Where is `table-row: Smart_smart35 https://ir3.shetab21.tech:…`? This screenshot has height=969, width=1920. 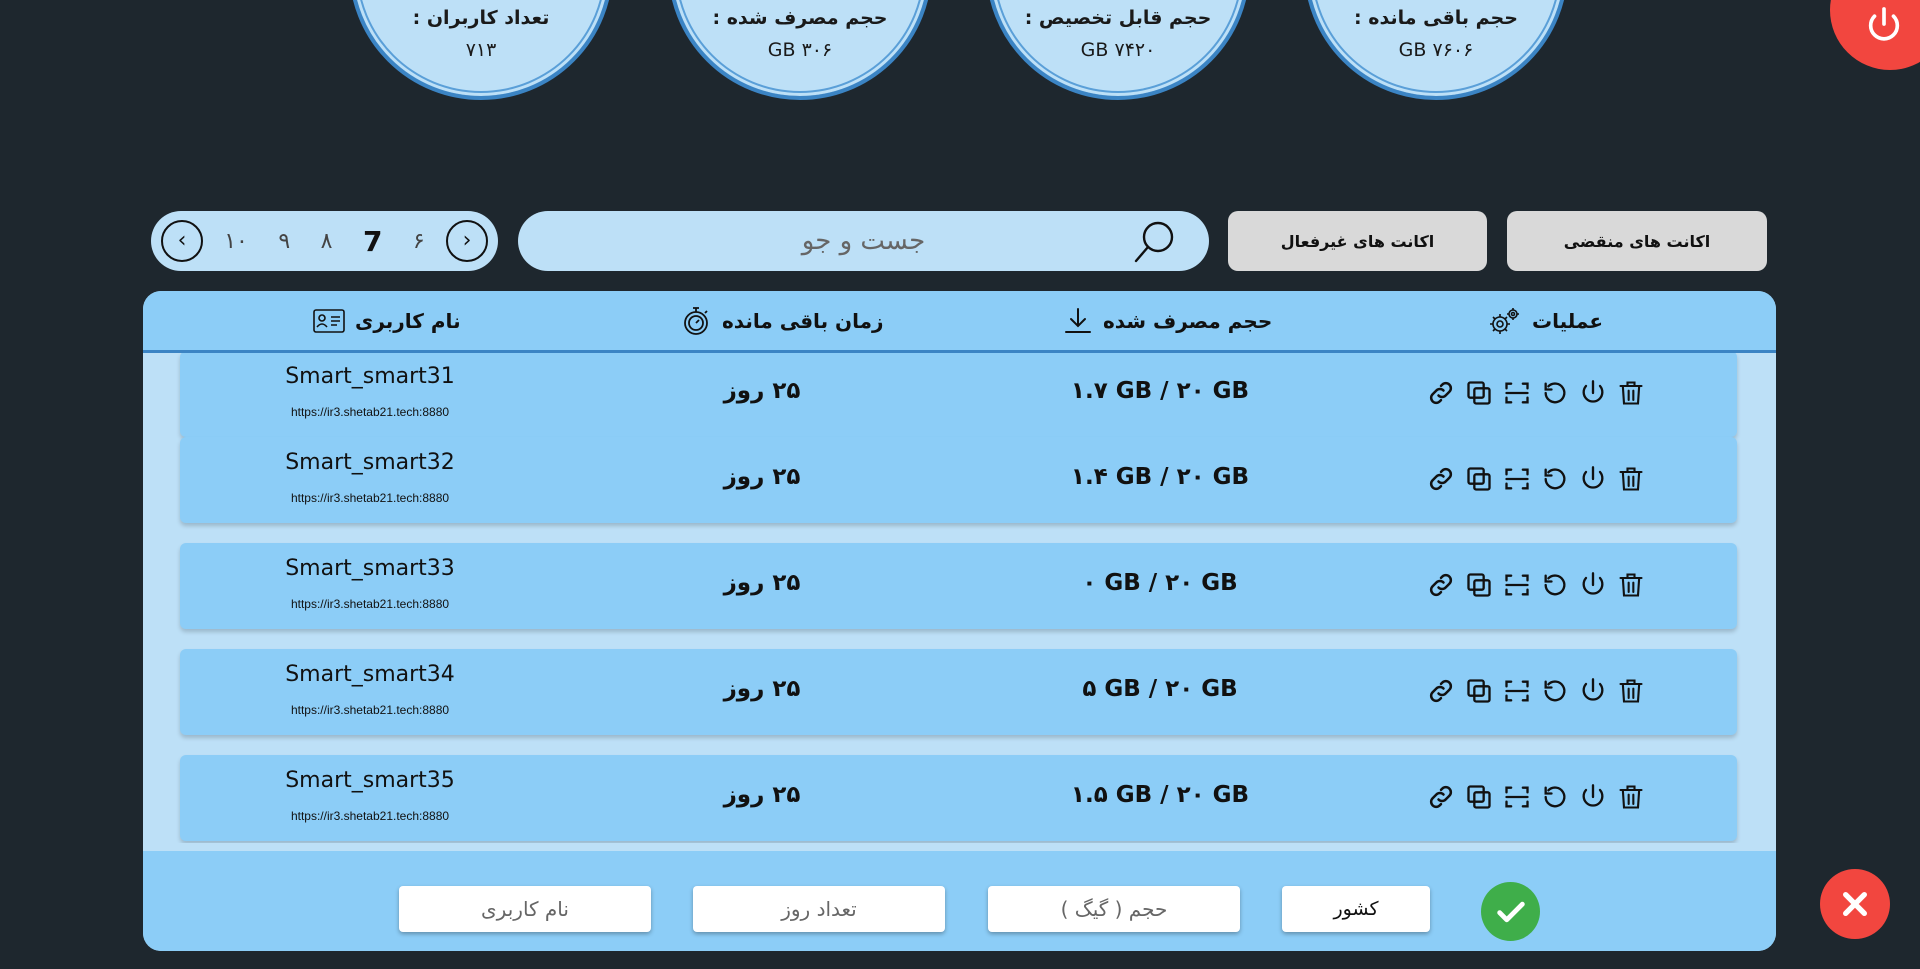 table-row: Smart_smart35 https://ir3.shetab21.tech:… is located at coordinates (958, 798).